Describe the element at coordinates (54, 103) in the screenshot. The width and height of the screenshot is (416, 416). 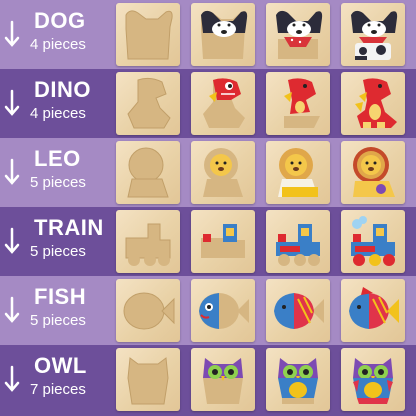
I see `row-label: DINO 4 pieces` at that location.